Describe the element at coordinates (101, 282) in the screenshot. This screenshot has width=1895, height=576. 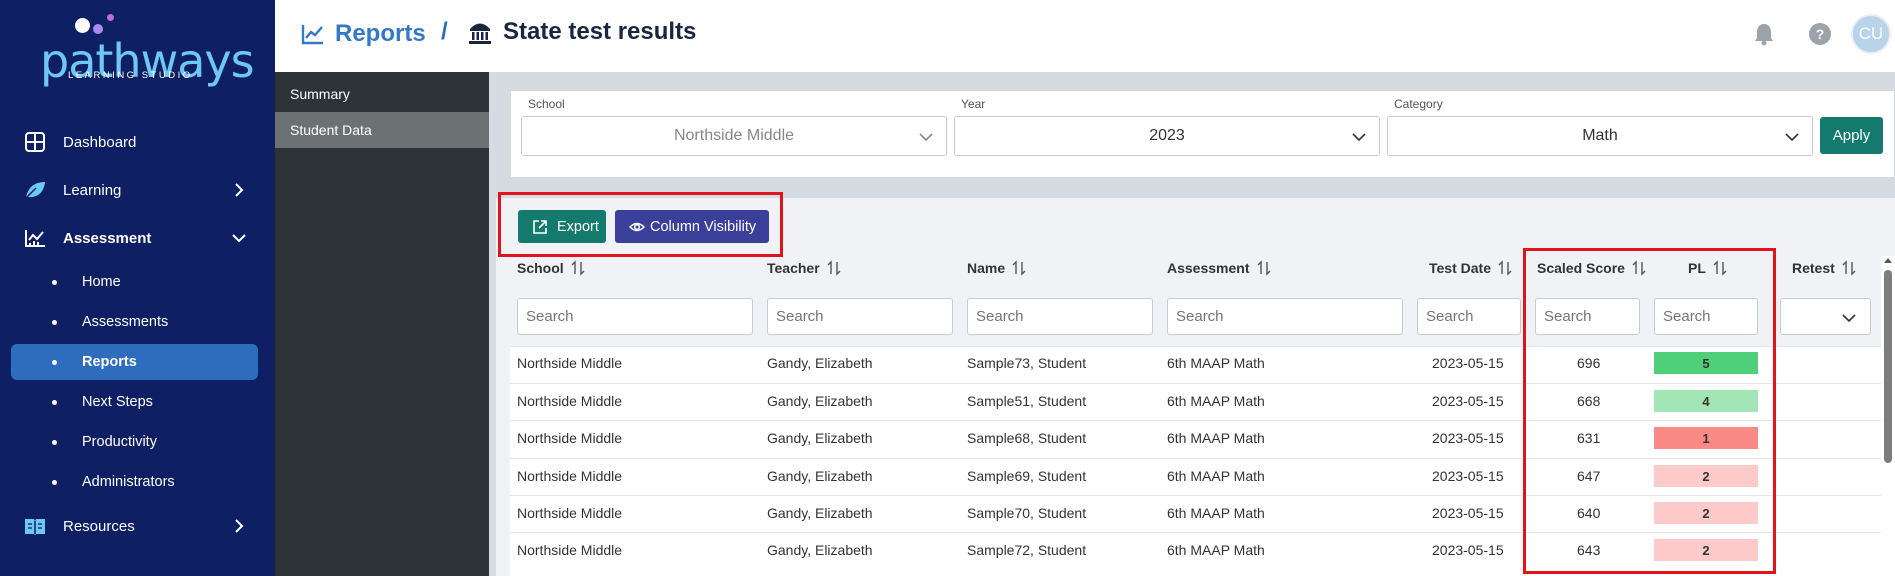
I see `sidebar-subitem-label: Home` at that location.